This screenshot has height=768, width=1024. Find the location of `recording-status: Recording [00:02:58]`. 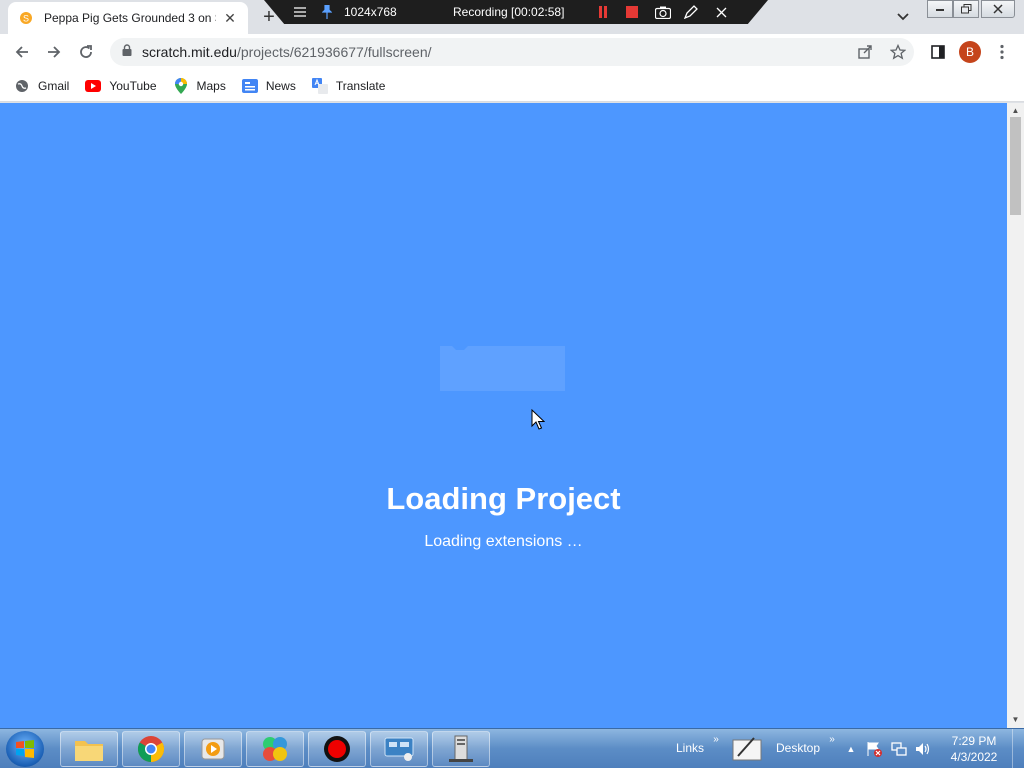

recording-status: Recording [00:02:58] is located at coordinates (509, 12).